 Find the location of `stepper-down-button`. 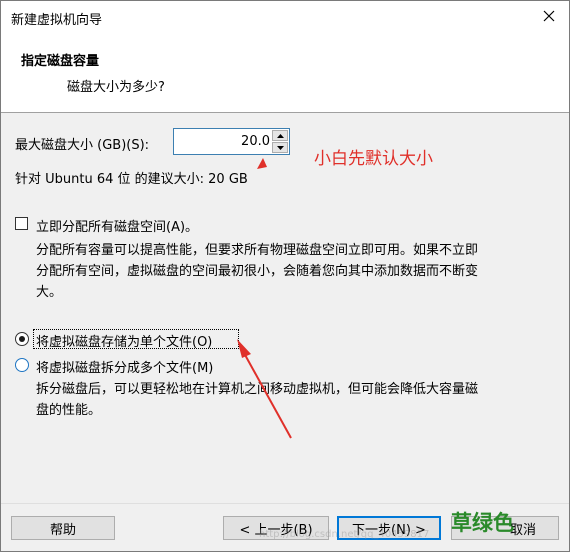

stepper-down-button is located at coordinates (280, 147).